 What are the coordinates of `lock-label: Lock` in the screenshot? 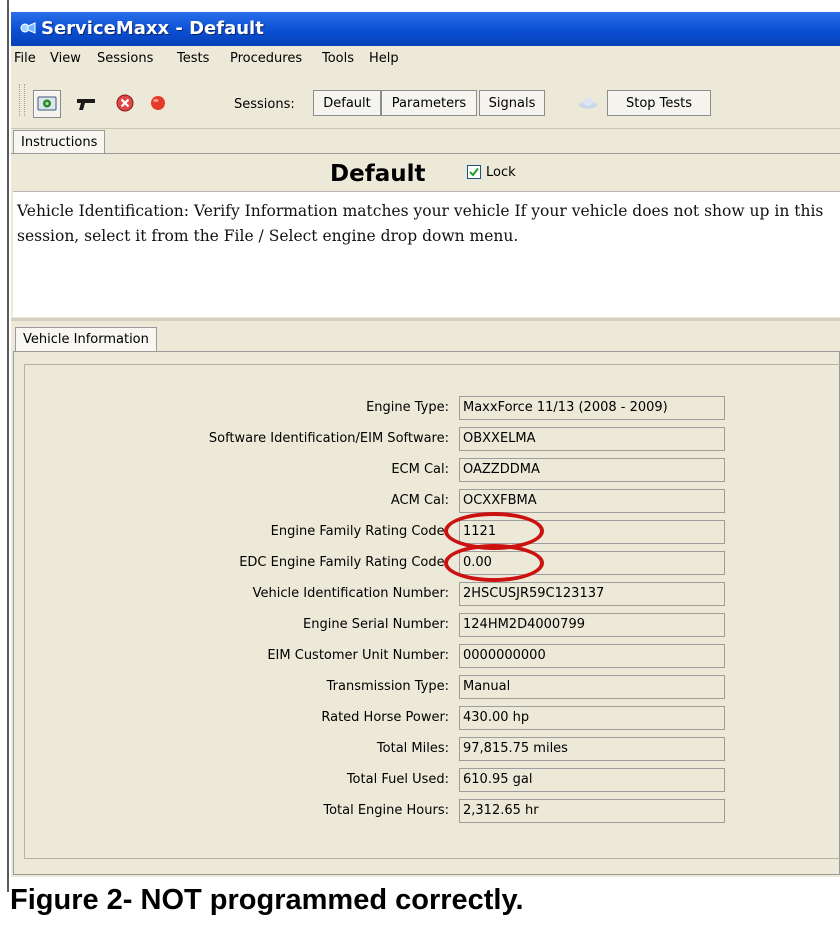 It's located at (501, 172).